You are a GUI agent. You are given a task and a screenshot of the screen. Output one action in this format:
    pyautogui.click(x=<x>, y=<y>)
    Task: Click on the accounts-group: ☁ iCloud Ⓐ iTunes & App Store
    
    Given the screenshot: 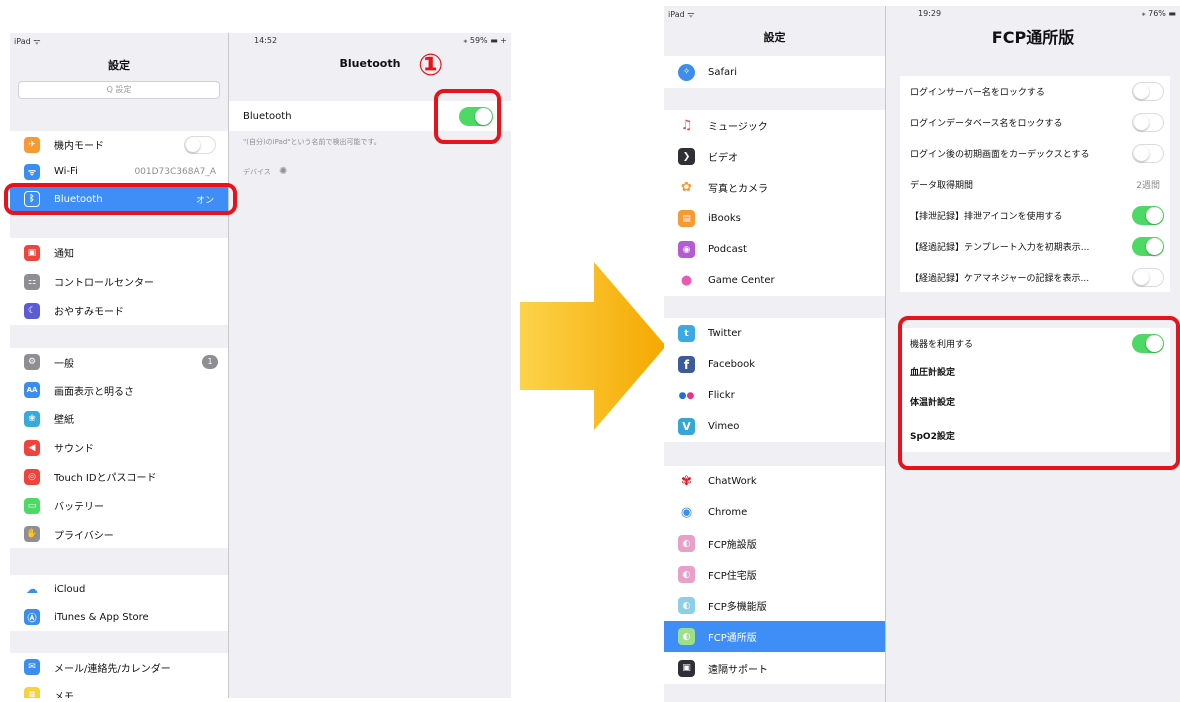 What is the action you would take?
    pyautogui.click(x=119, y=603)
    